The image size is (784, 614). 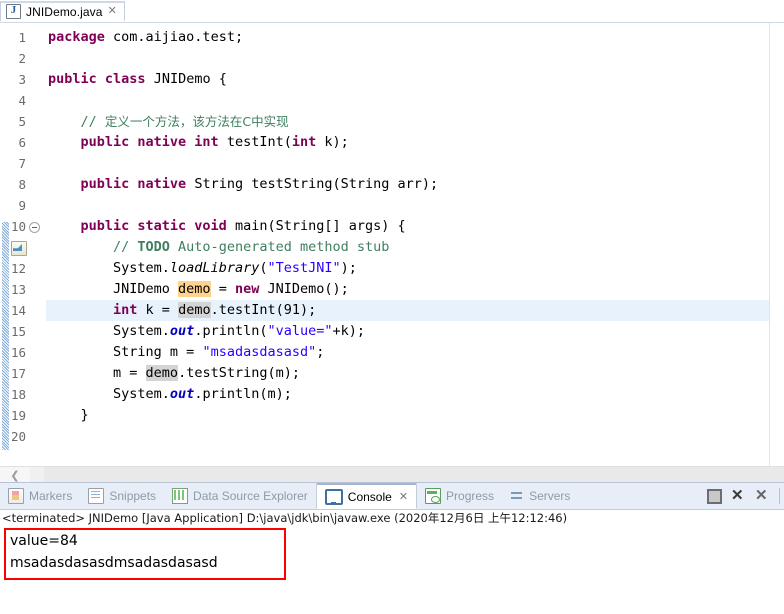 What do you see at coordinates (407, 121) in the screenshot?
I see `code-line: // 定义一个方法，该方法在C中实现` at bounding box center [407, 121].